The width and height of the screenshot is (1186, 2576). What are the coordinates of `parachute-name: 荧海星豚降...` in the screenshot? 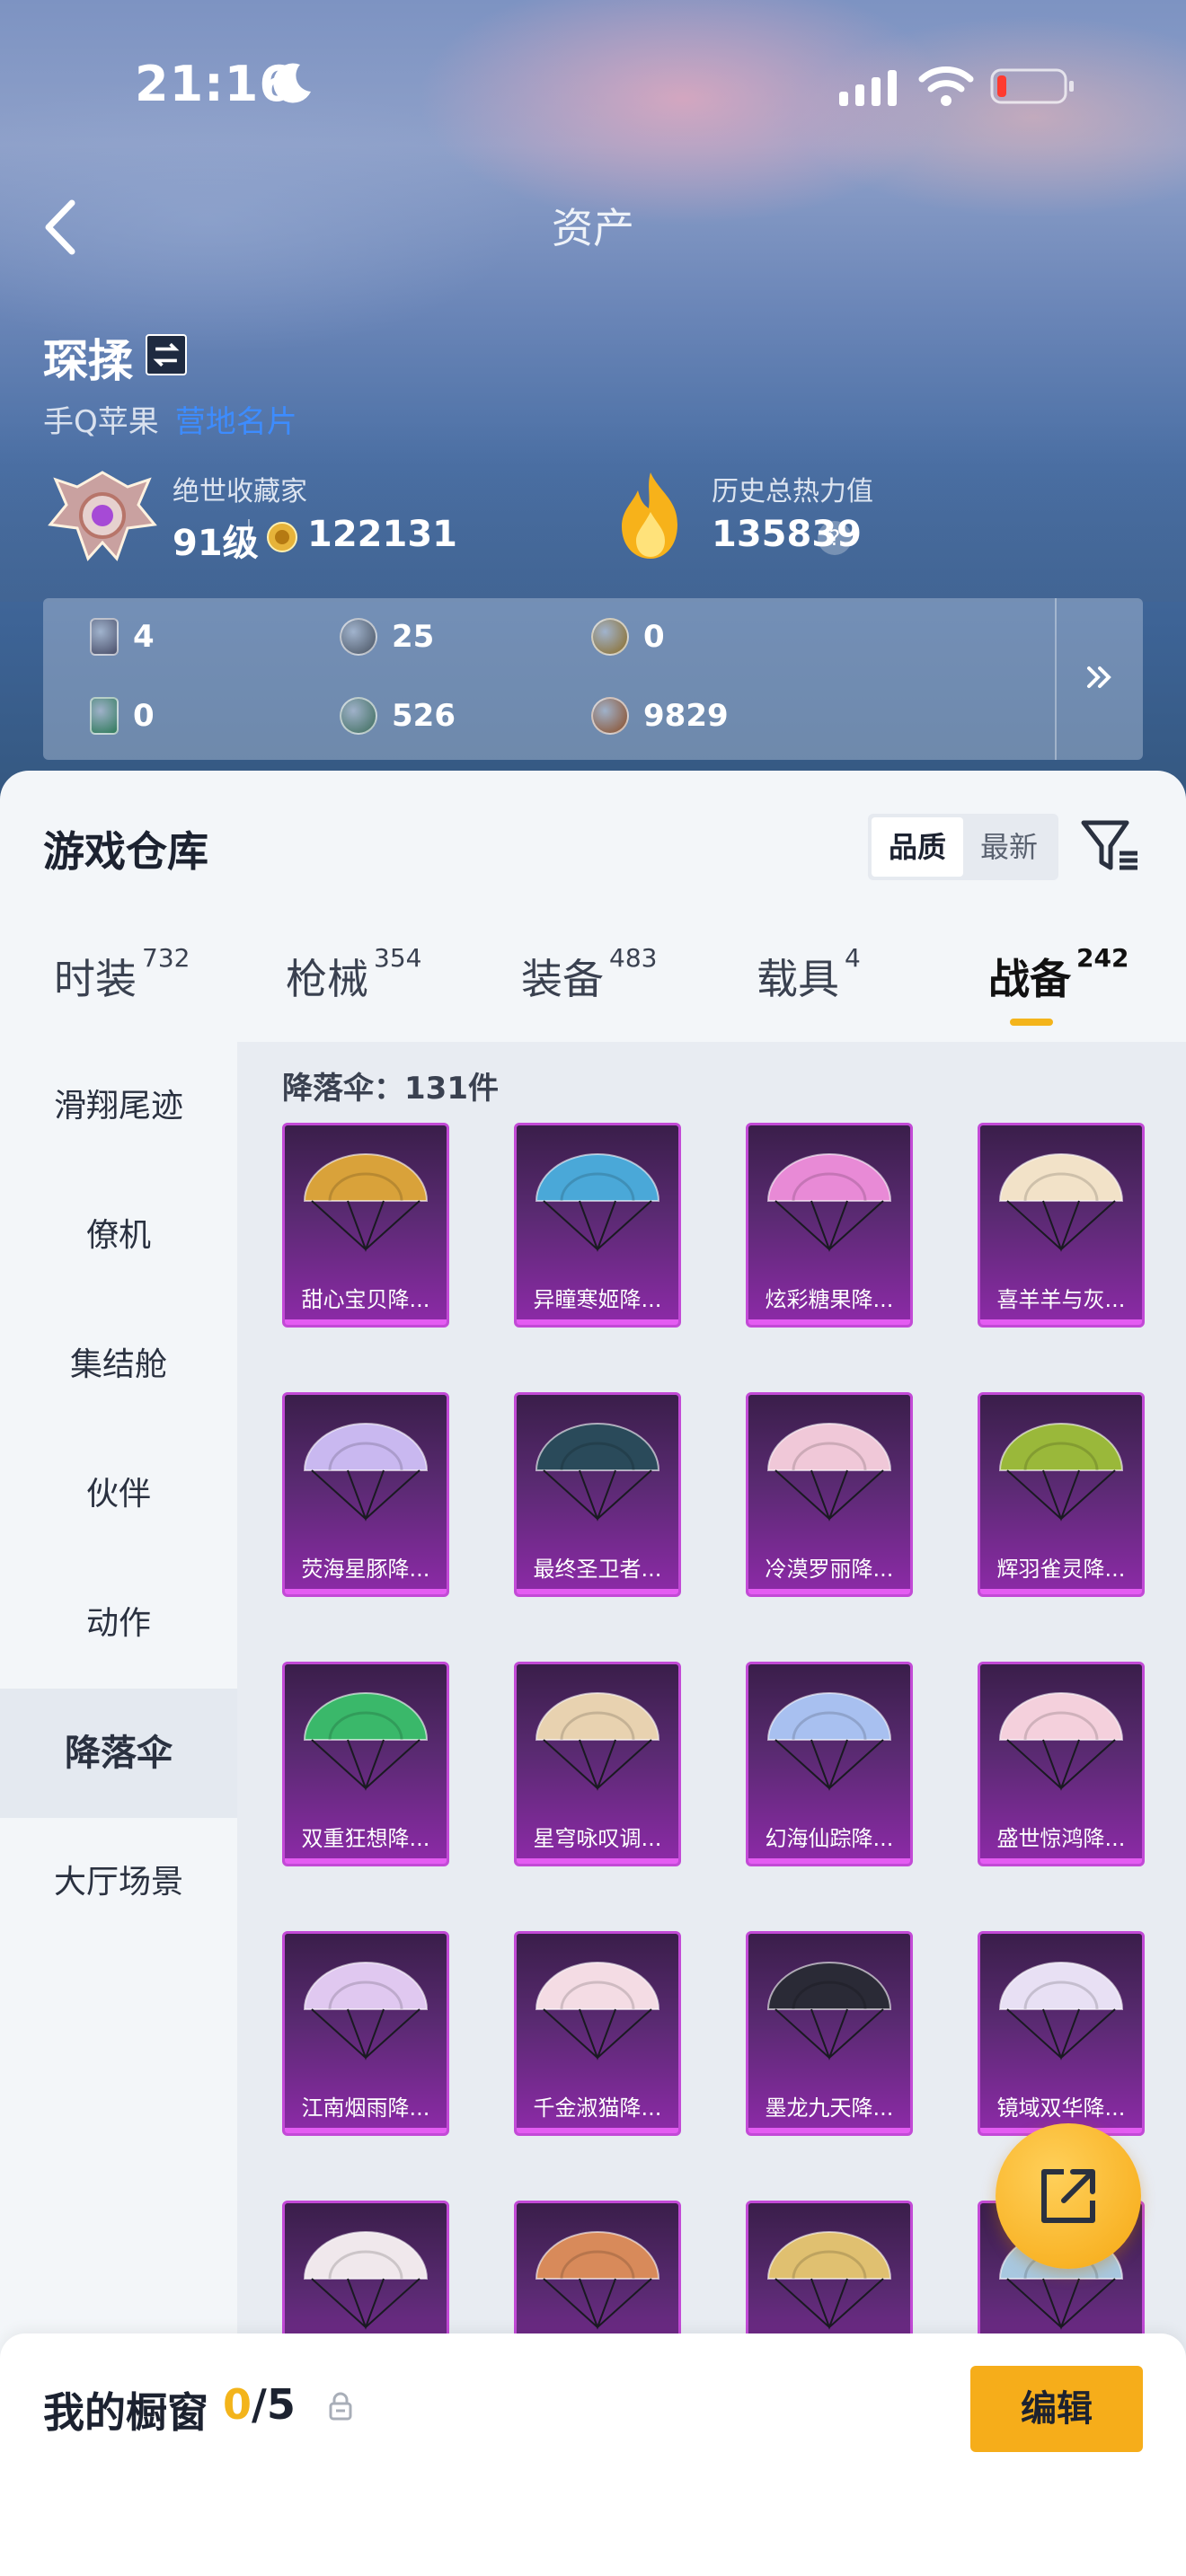 It's located at (365, 1569).